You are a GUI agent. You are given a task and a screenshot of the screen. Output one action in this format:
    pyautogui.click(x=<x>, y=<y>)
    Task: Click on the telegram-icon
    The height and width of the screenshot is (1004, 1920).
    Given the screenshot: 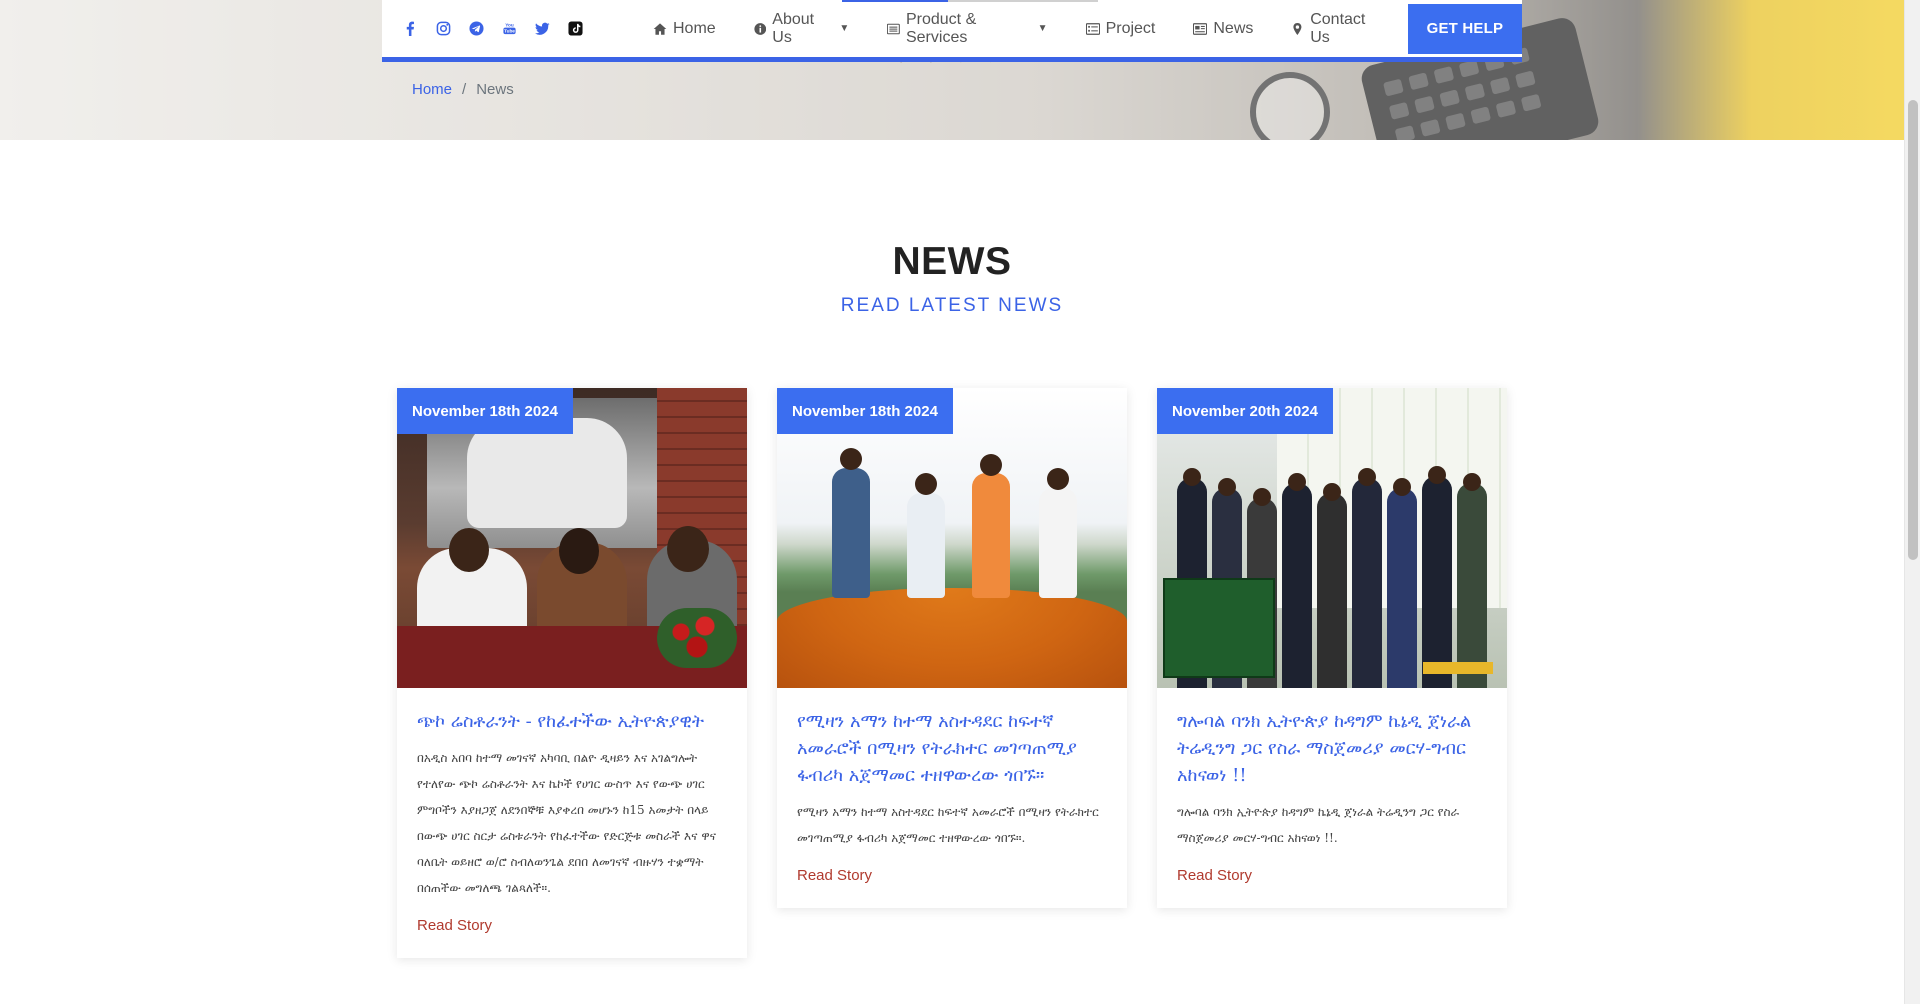 What is the action you would take?
    pyautogui.click(x=476, y=29)
    